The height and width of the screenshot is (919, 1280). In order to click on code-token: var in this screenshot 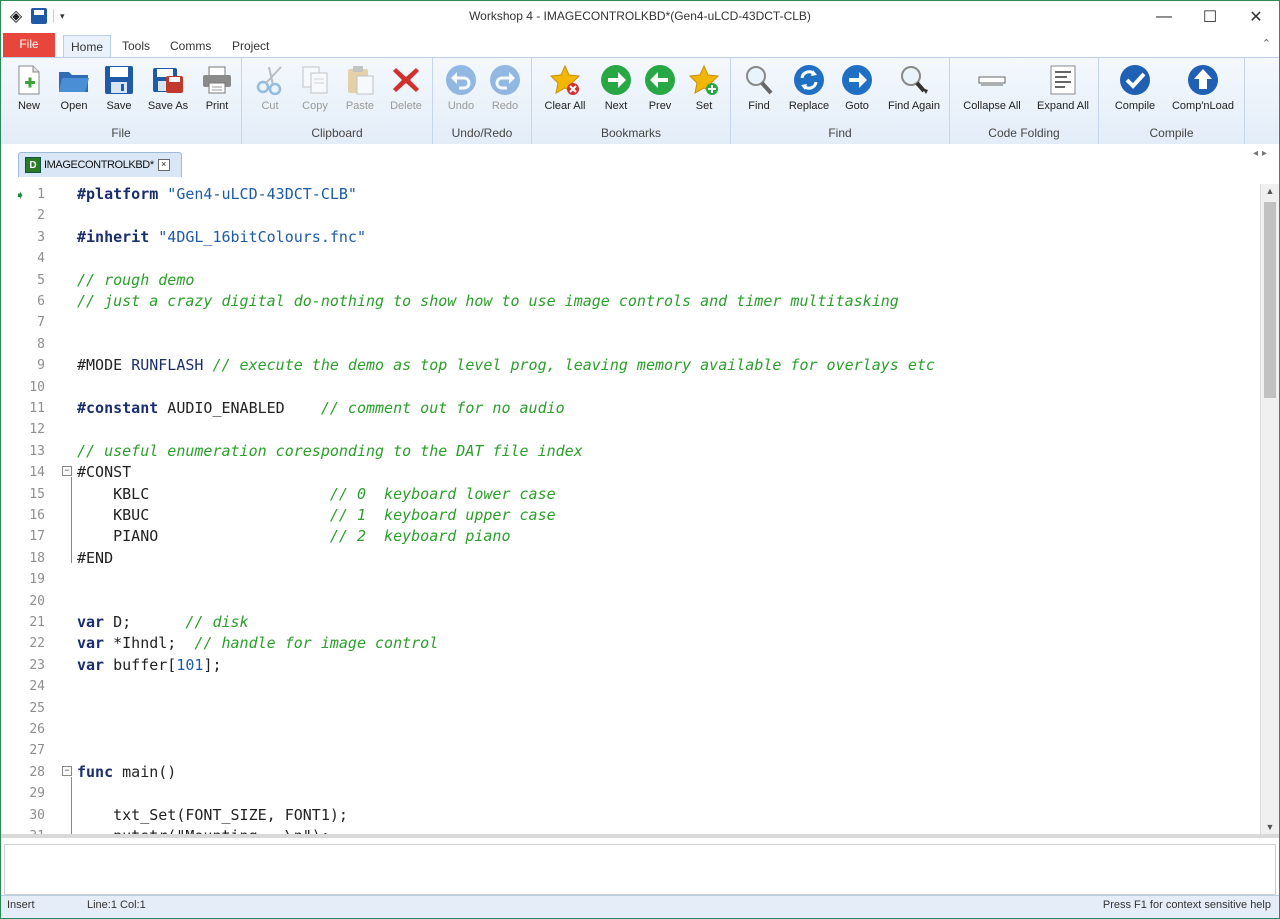, I will do `click(91, 664)`.